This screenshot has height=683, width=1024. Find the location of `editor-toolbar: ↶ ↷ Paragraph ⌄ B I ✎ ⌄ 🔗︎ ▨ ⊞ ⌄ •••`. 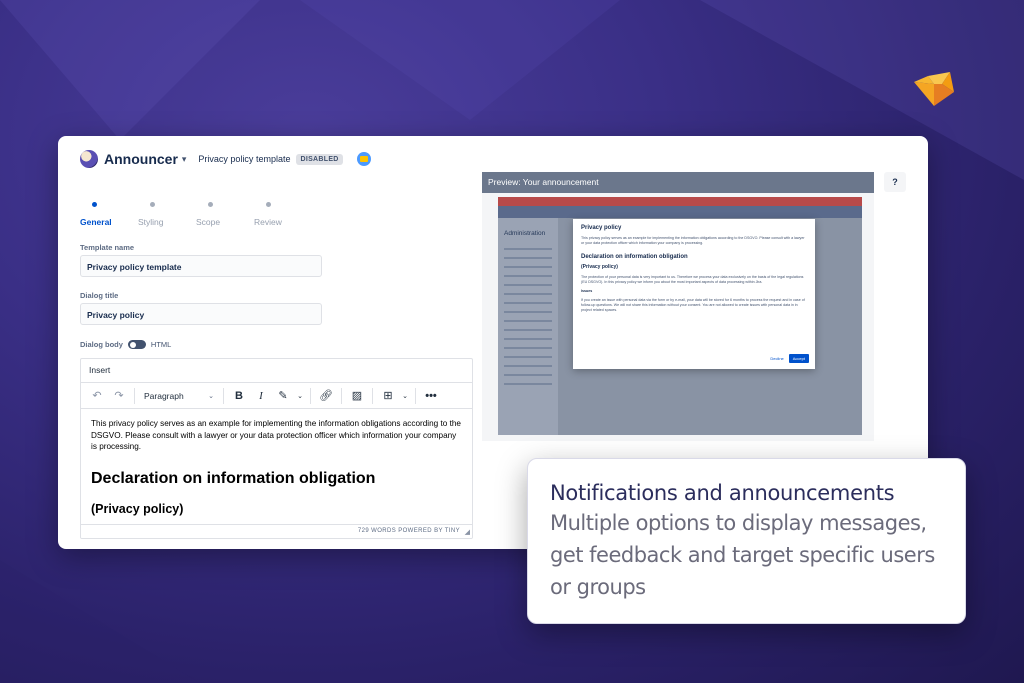

editor-toolbar: ↶ ↷ Paragraph ⌄ B I ✎ ⌄ 🔗︎ ▨ ⊞ ⌄ ••• is located at coordinates (276, 396).